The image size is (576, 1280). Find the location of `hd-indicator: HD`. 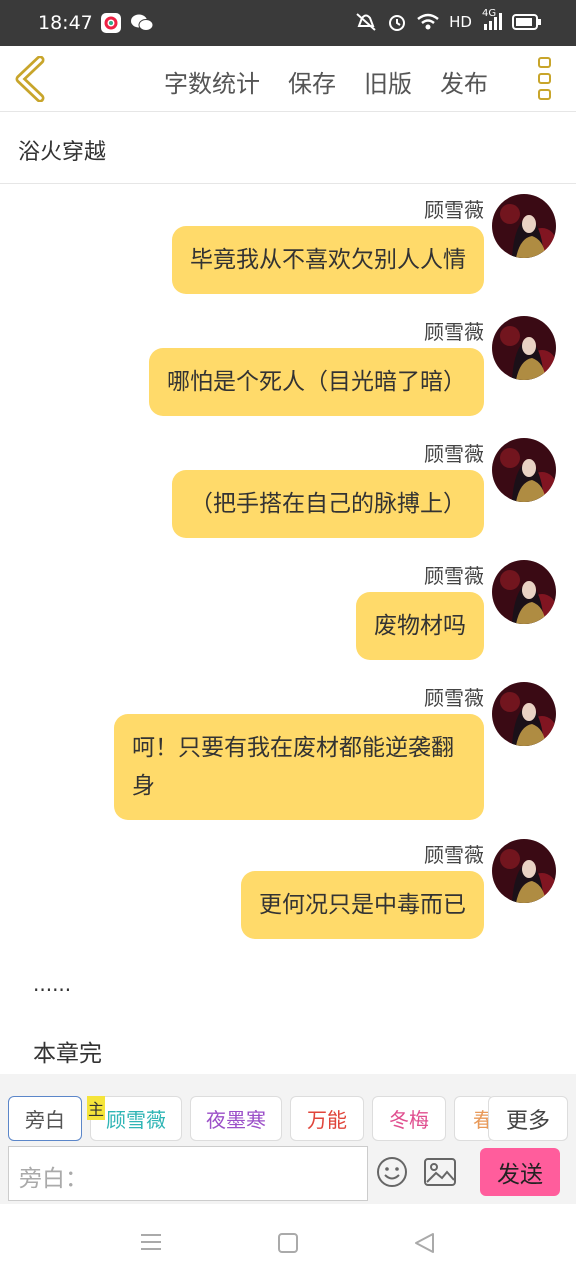

hd-indicator: HD is located at coordinates (460, 22).